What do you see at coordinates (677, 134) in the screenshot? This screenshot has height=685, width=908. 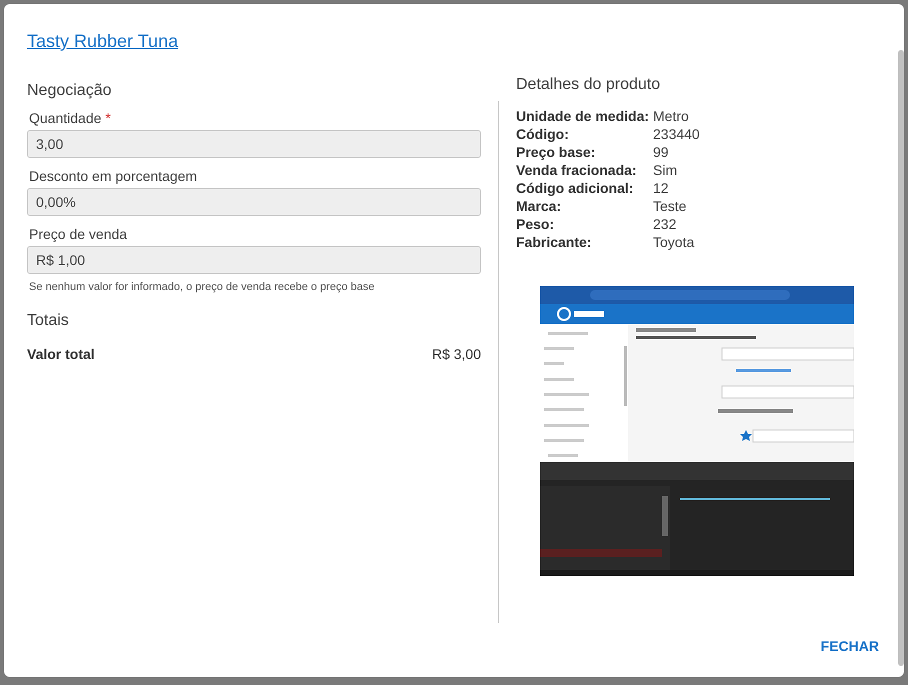 I see `detail-value: 233440` at bounding box center [677, 134].